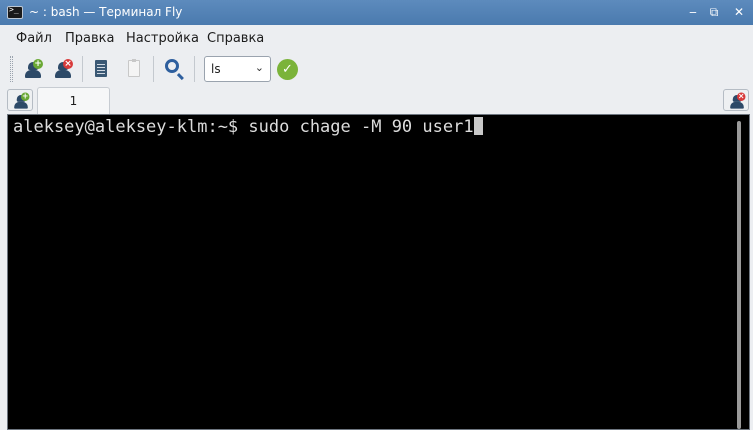 The image size is (753, 430). I want to click on menu-edit: Правка, so click(89, 38).